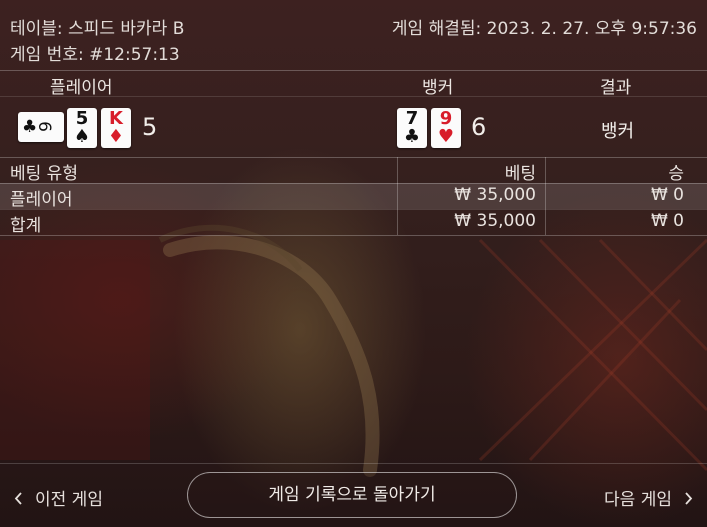 This screenshot has height=527, width=707. Describe the element at coordinates (97, 29) in the screenshot. I see `table-name: 테이블: 스피드 바카라 B` at that location.